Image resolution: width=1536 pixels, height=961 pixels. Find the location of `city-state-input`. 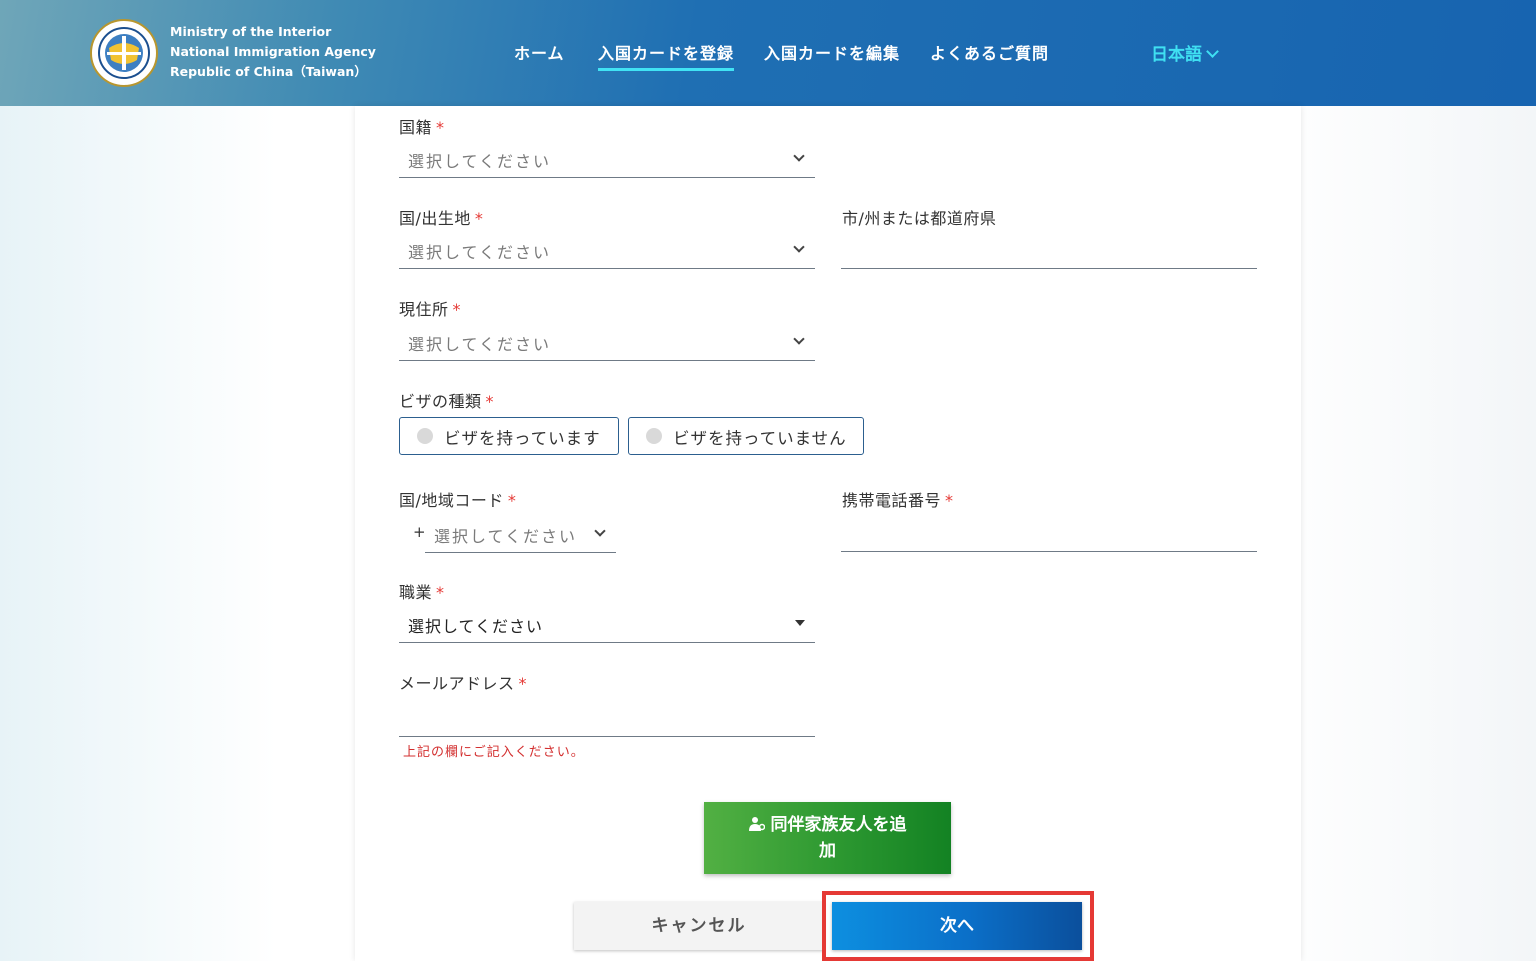

city-state-input is located at coordinates (1051, 250).